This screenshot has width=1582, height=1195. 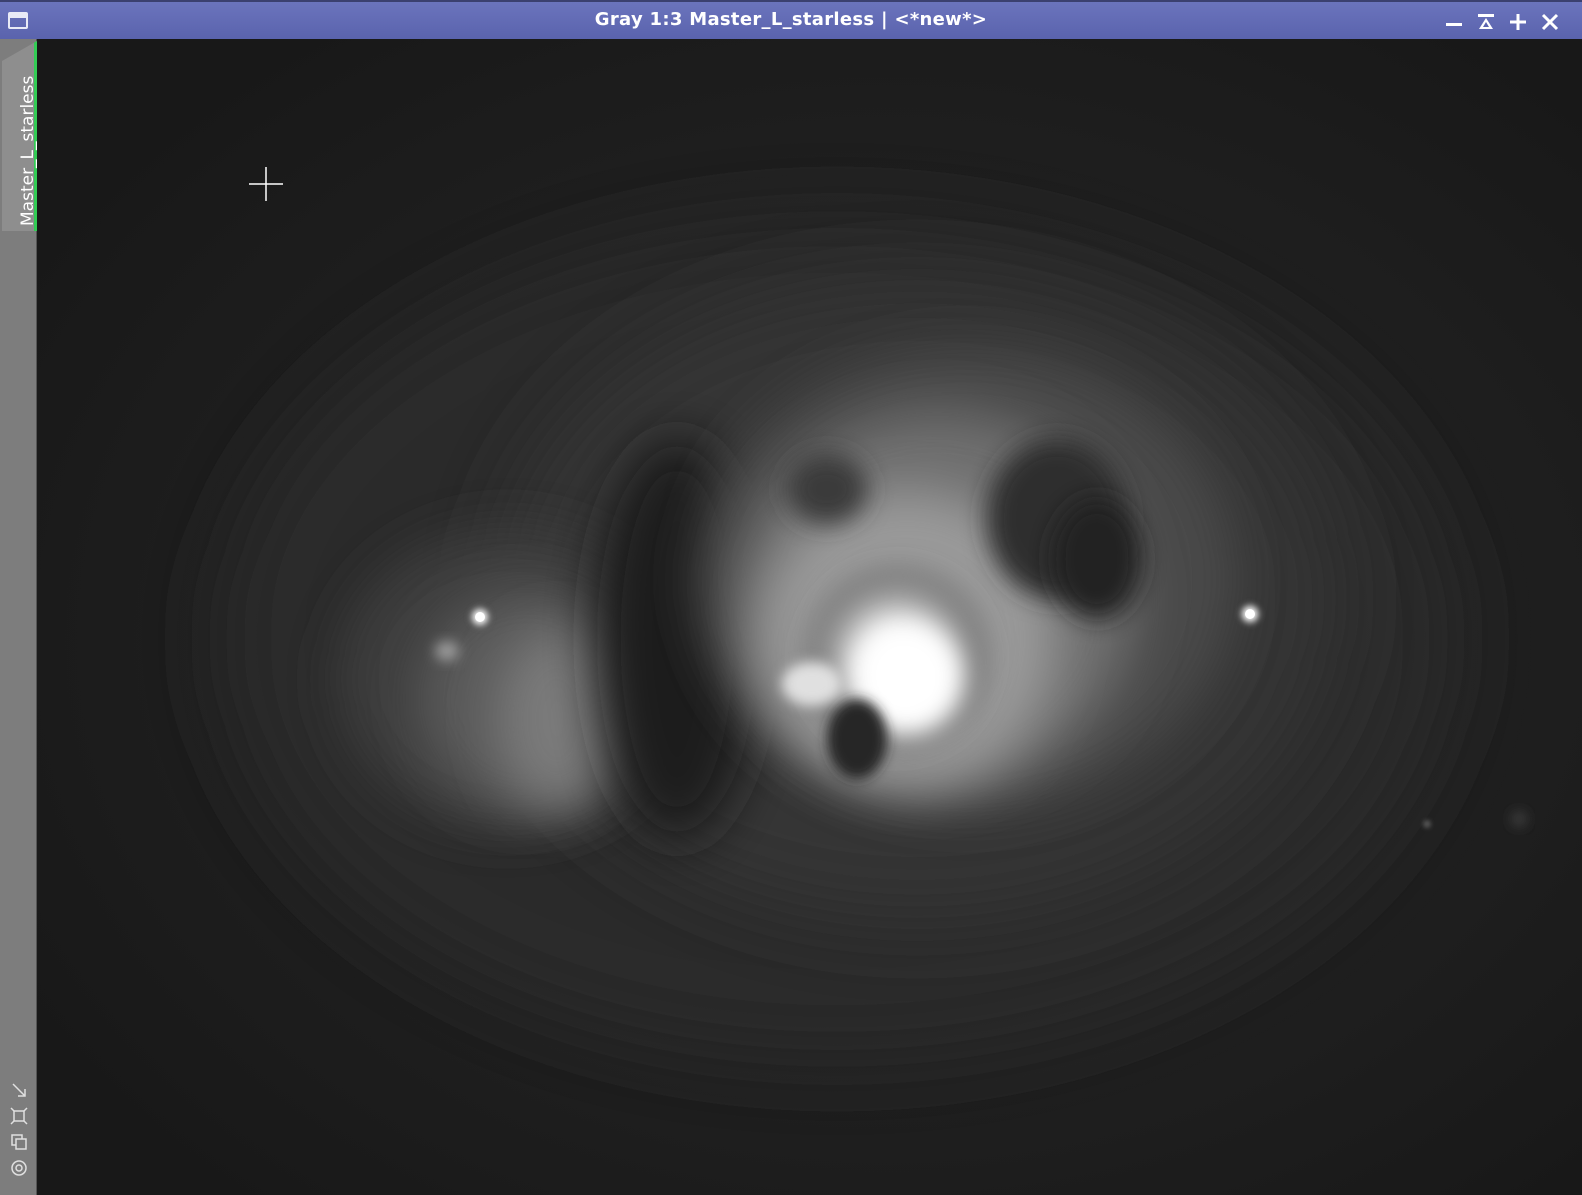 What do you see at coordinates (19, 1116) in the screenshot?
I see `zoom-fit-icon` at bounding box center [19, 1116].